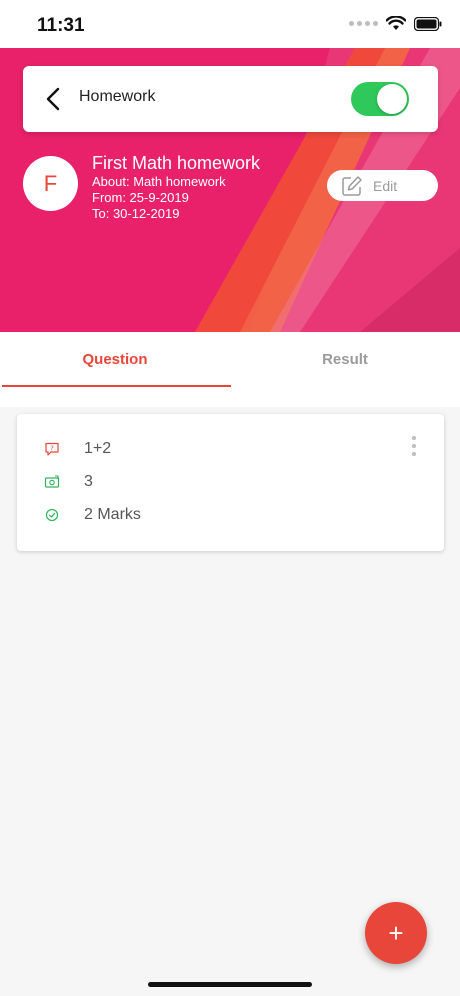 This screenshot has width=460, height=996. Describe the element at coordinates (52, 515) in the screenshot. I see `check-circle-icon` at that location.